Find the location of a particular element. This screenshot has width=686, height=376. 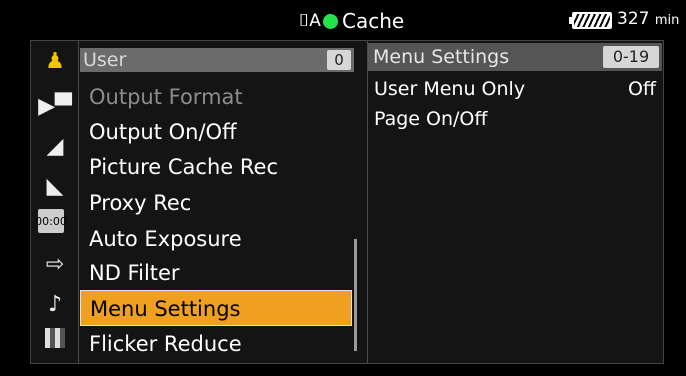

record-status-dot is located at coordinates (330, 21).